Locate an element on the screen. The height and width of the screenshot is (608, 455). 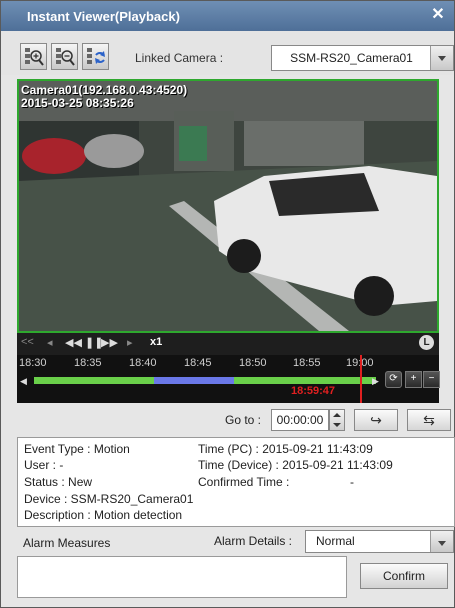
rewind-to-start-icon: << is located at coordinates (27, 342).